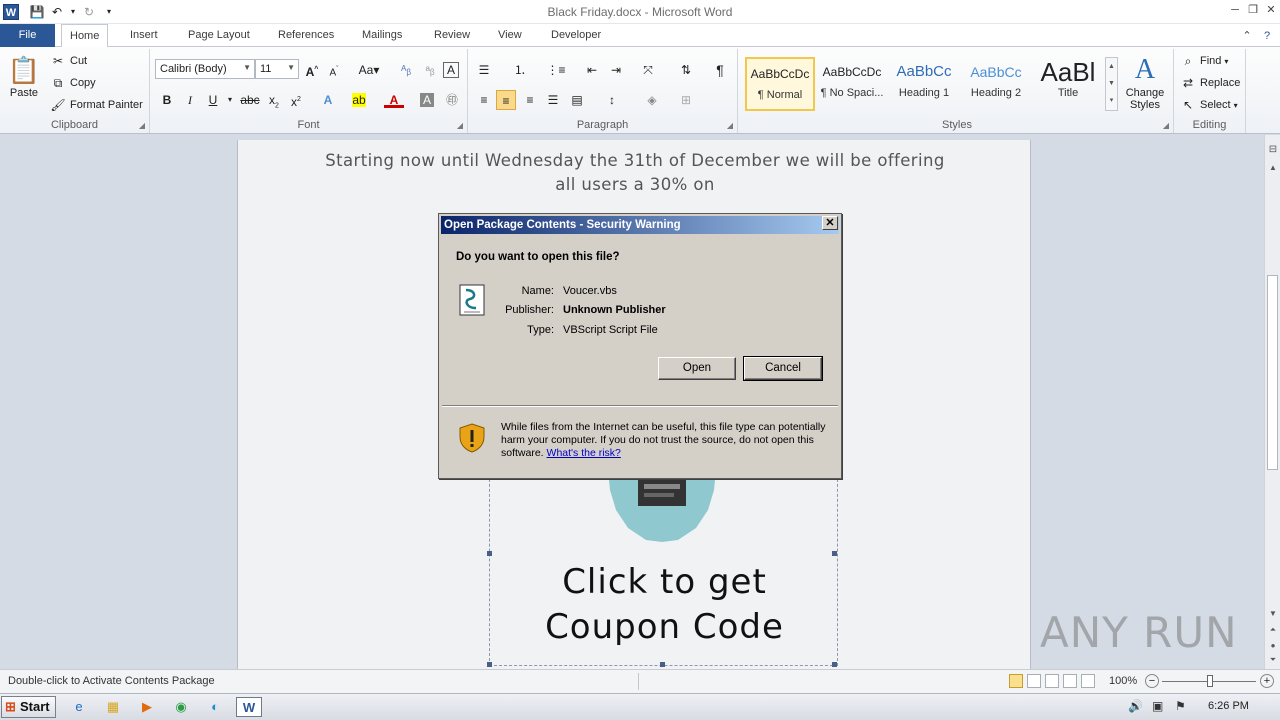  Describe the element at coordinates (1247, 36) in the screenshot. I see `ribbon-minimize-icon: ⌃` at that location.